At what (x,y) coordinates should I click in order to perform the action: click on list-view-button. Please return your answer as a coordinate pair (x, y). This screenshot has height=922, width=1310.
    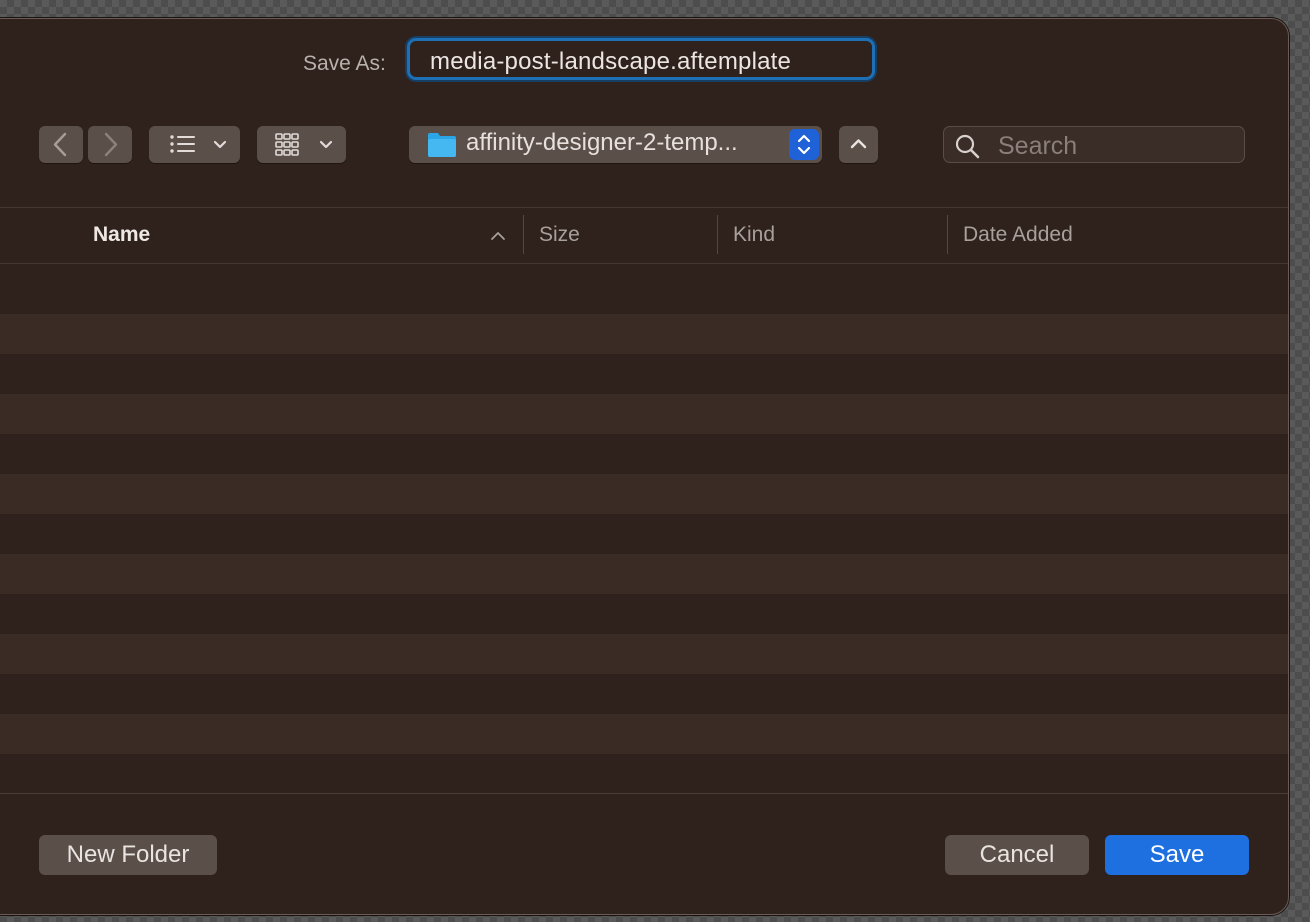
    Looking at the image, I should click on (194, 144).